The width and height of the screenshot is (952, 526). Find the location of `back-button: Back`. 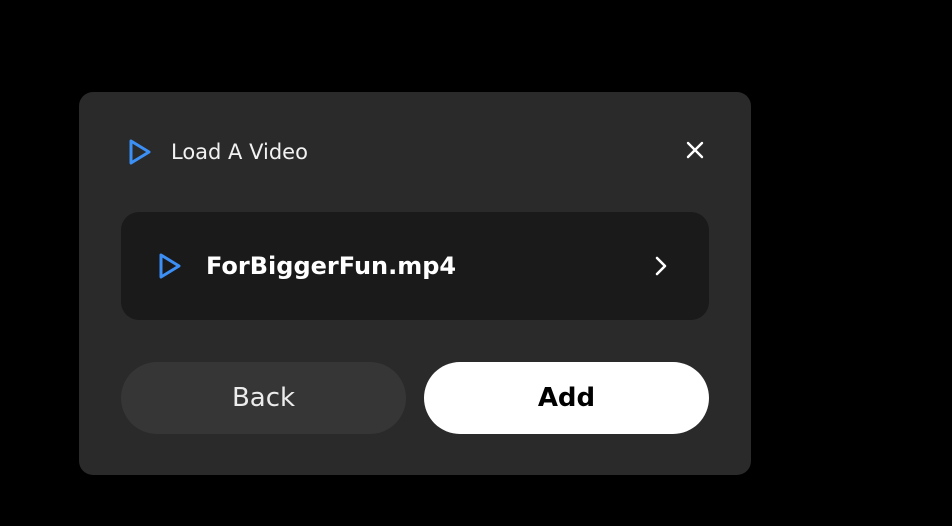

back-button: Back is located at coordinates (263, 398).